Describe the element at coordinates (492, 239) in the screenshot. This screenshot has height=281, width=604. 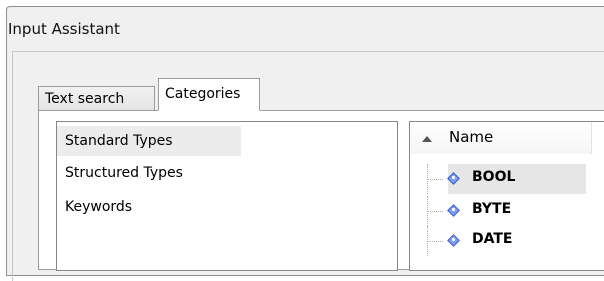
I see `type-label: DATE` at that location.